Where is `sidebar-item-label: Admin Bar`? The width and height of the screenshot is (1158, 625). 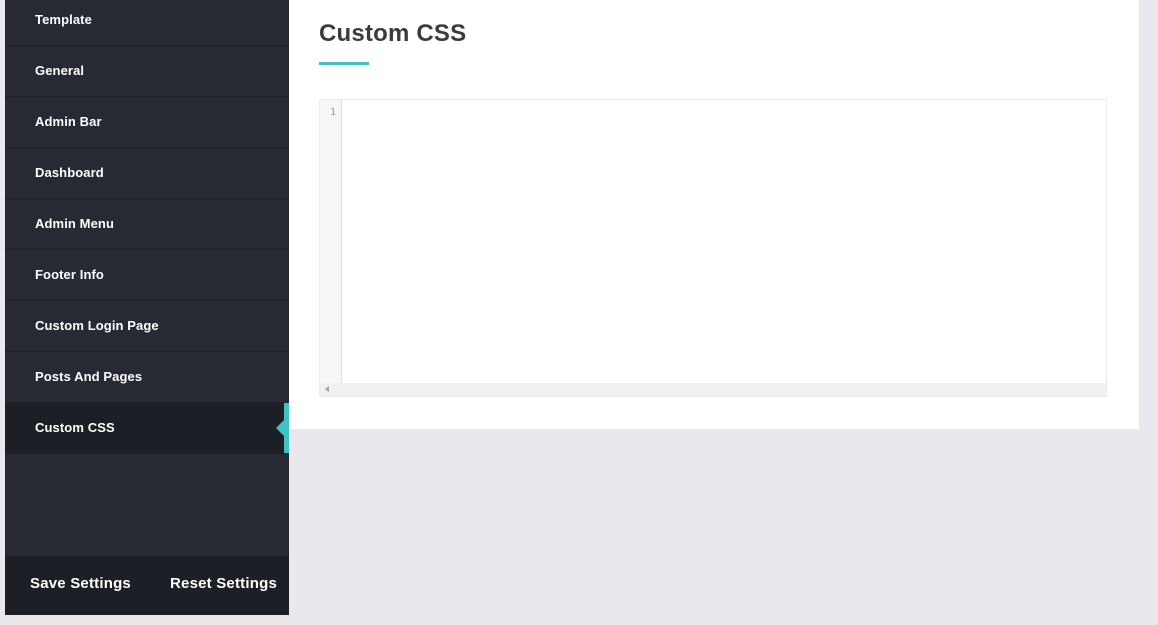 sidebar-item-label: Admin Bar is located at coordinates (68, 121).